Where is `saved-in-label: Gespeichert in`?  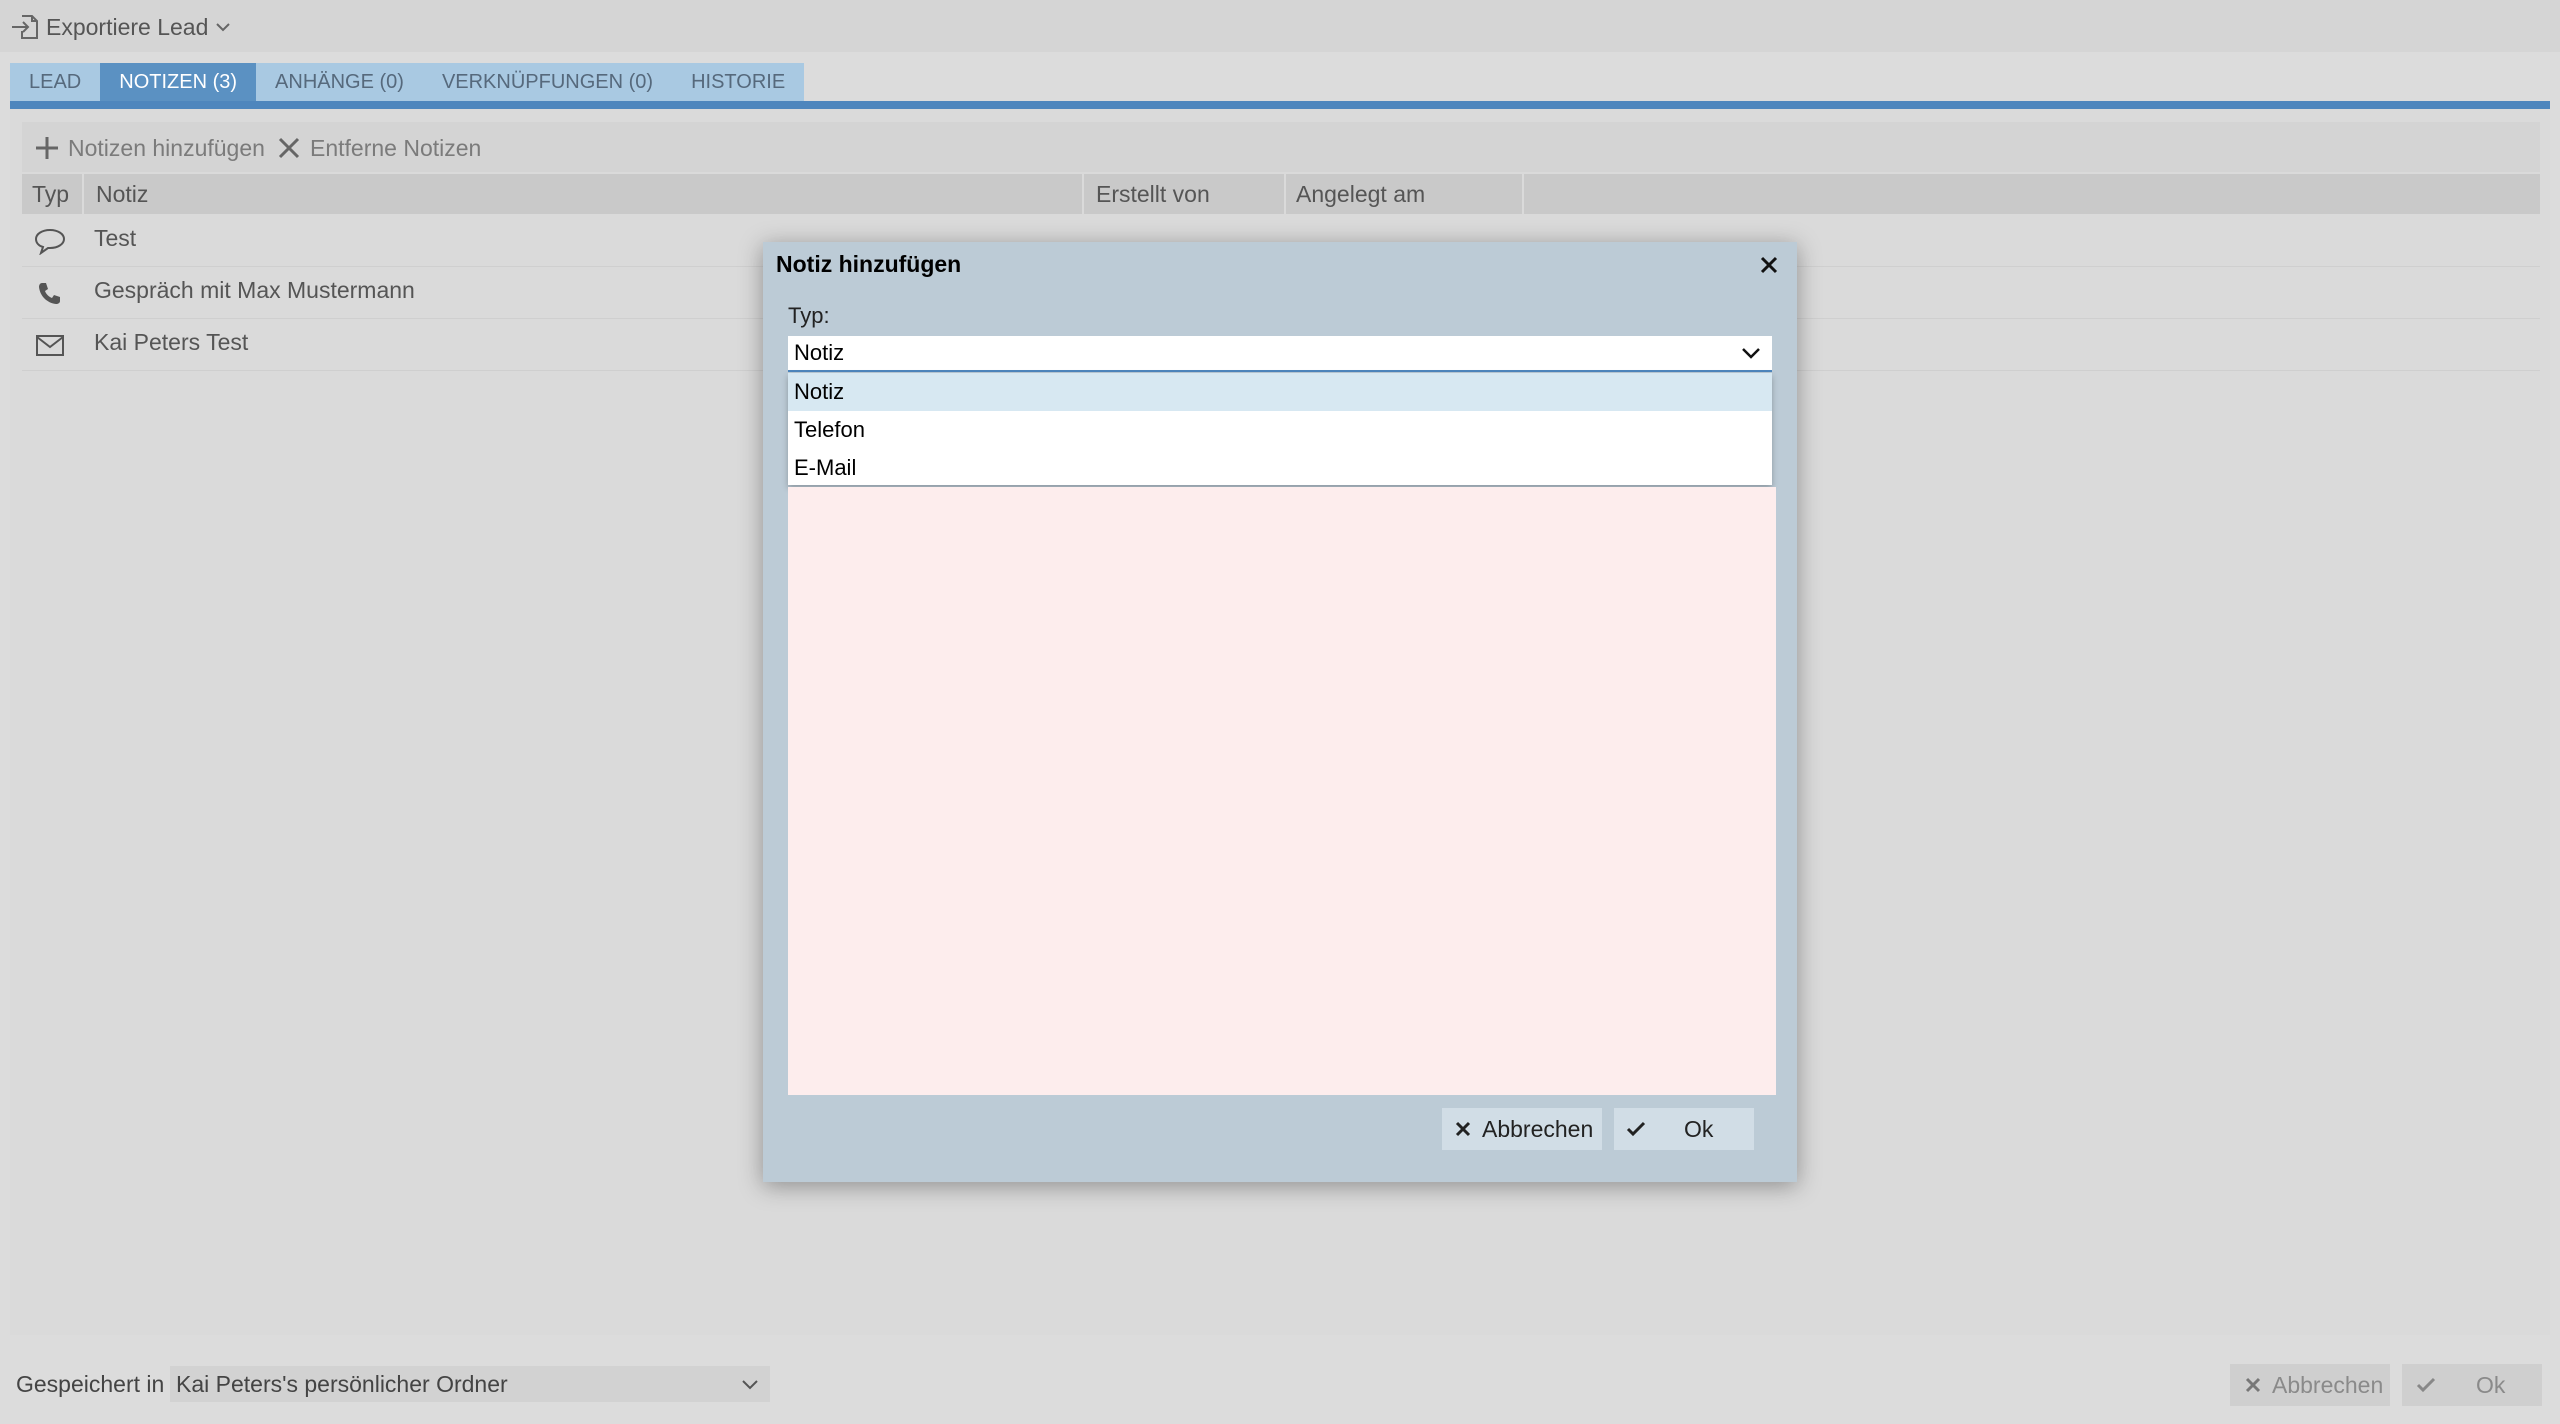
saved-in-label: Gespeichert in is located at coordinates (90, 1384).